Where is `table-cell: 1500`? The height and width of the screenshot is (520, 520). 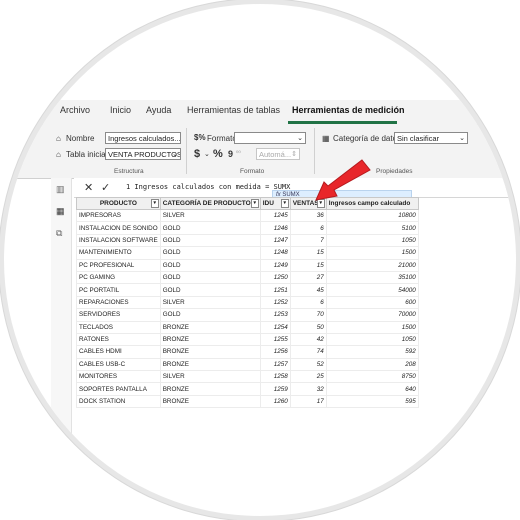
table-cell: 1500 is located at coordinates (372, 327).